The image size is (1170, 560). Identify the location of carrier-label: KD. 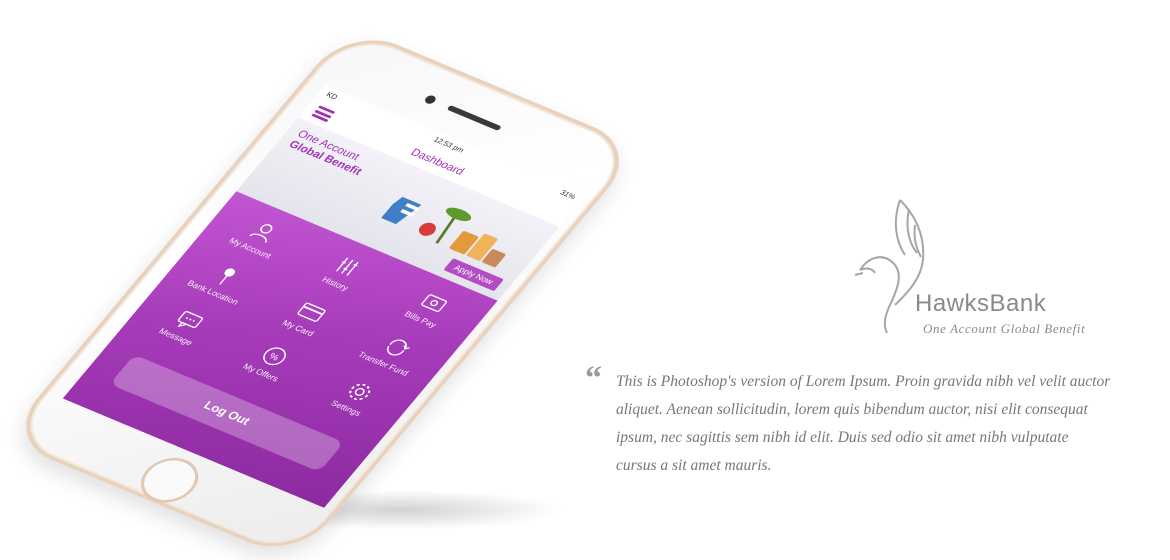
(332, 95).